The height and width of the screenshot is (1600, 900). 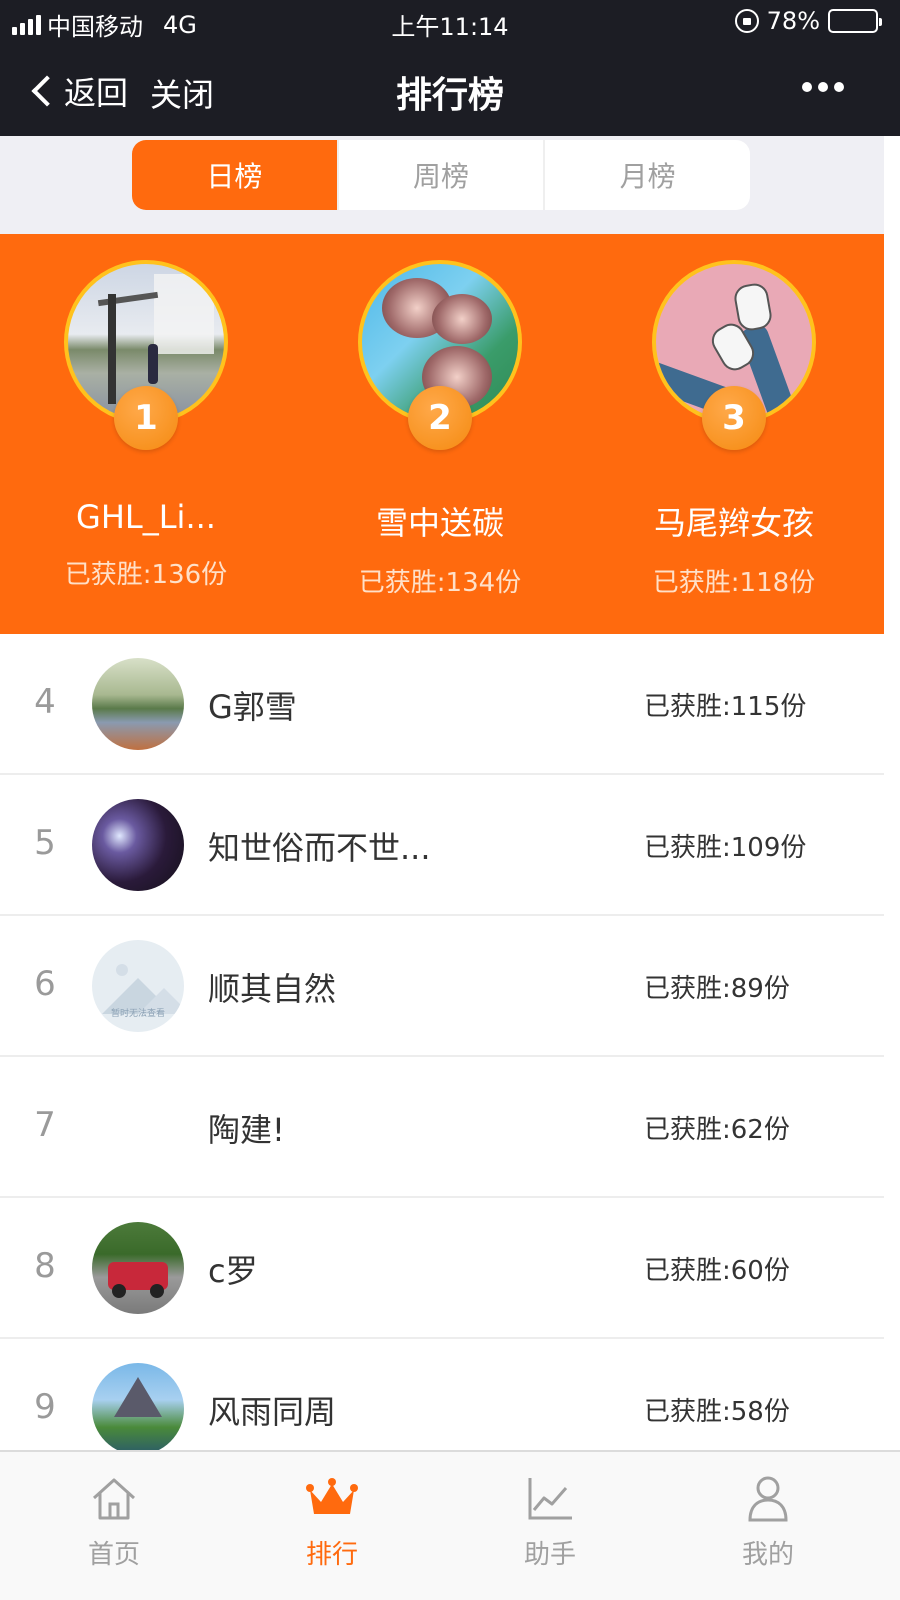 What do you see at coordinates (717, 989) in the screenshot?
I see `win-count: 已获胜:89份` at bounding box center [717, 989].